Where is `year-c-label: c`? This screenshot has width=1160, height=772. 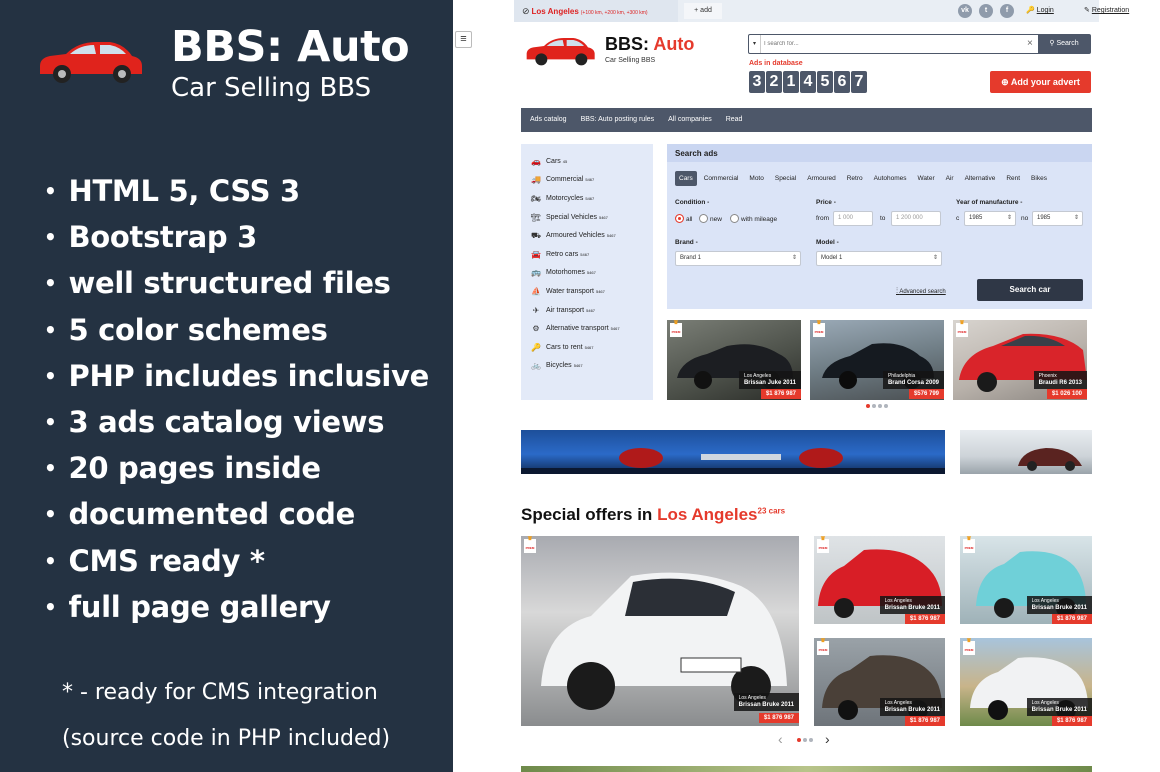 year-c-label: c is located at coordinates (958, 218).